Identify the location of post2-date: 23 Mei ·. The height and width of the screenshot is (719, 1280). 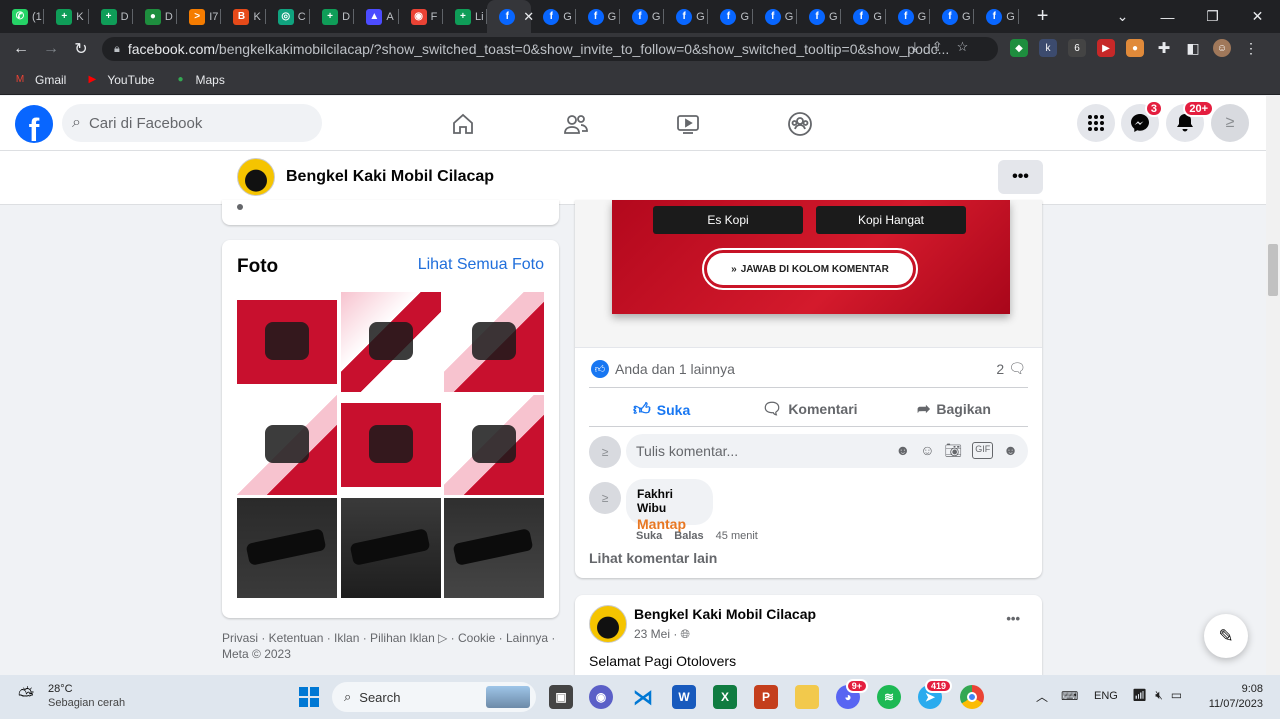
(655, 634).